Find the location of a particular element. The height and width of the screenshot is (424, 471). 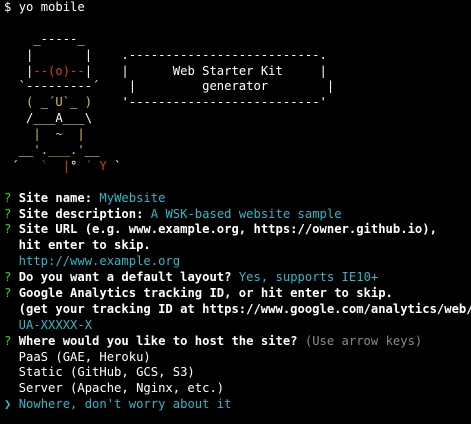

ascii-art-segment: ` | is located at coordinates (55, 165).